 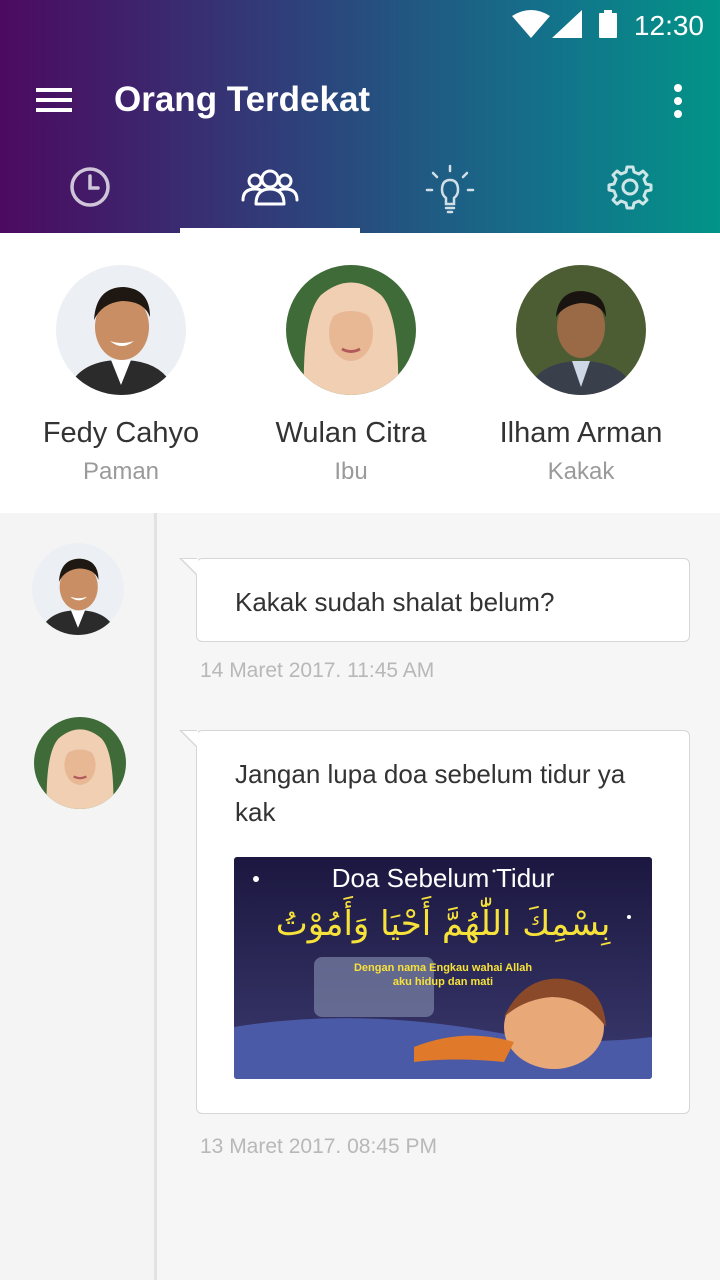 What do you see at coordinates (317, 670) in the screenshot?
I see `message-timestamp: 14 Maret 2017. 11:45 AM` at bounding box center [317, 670].